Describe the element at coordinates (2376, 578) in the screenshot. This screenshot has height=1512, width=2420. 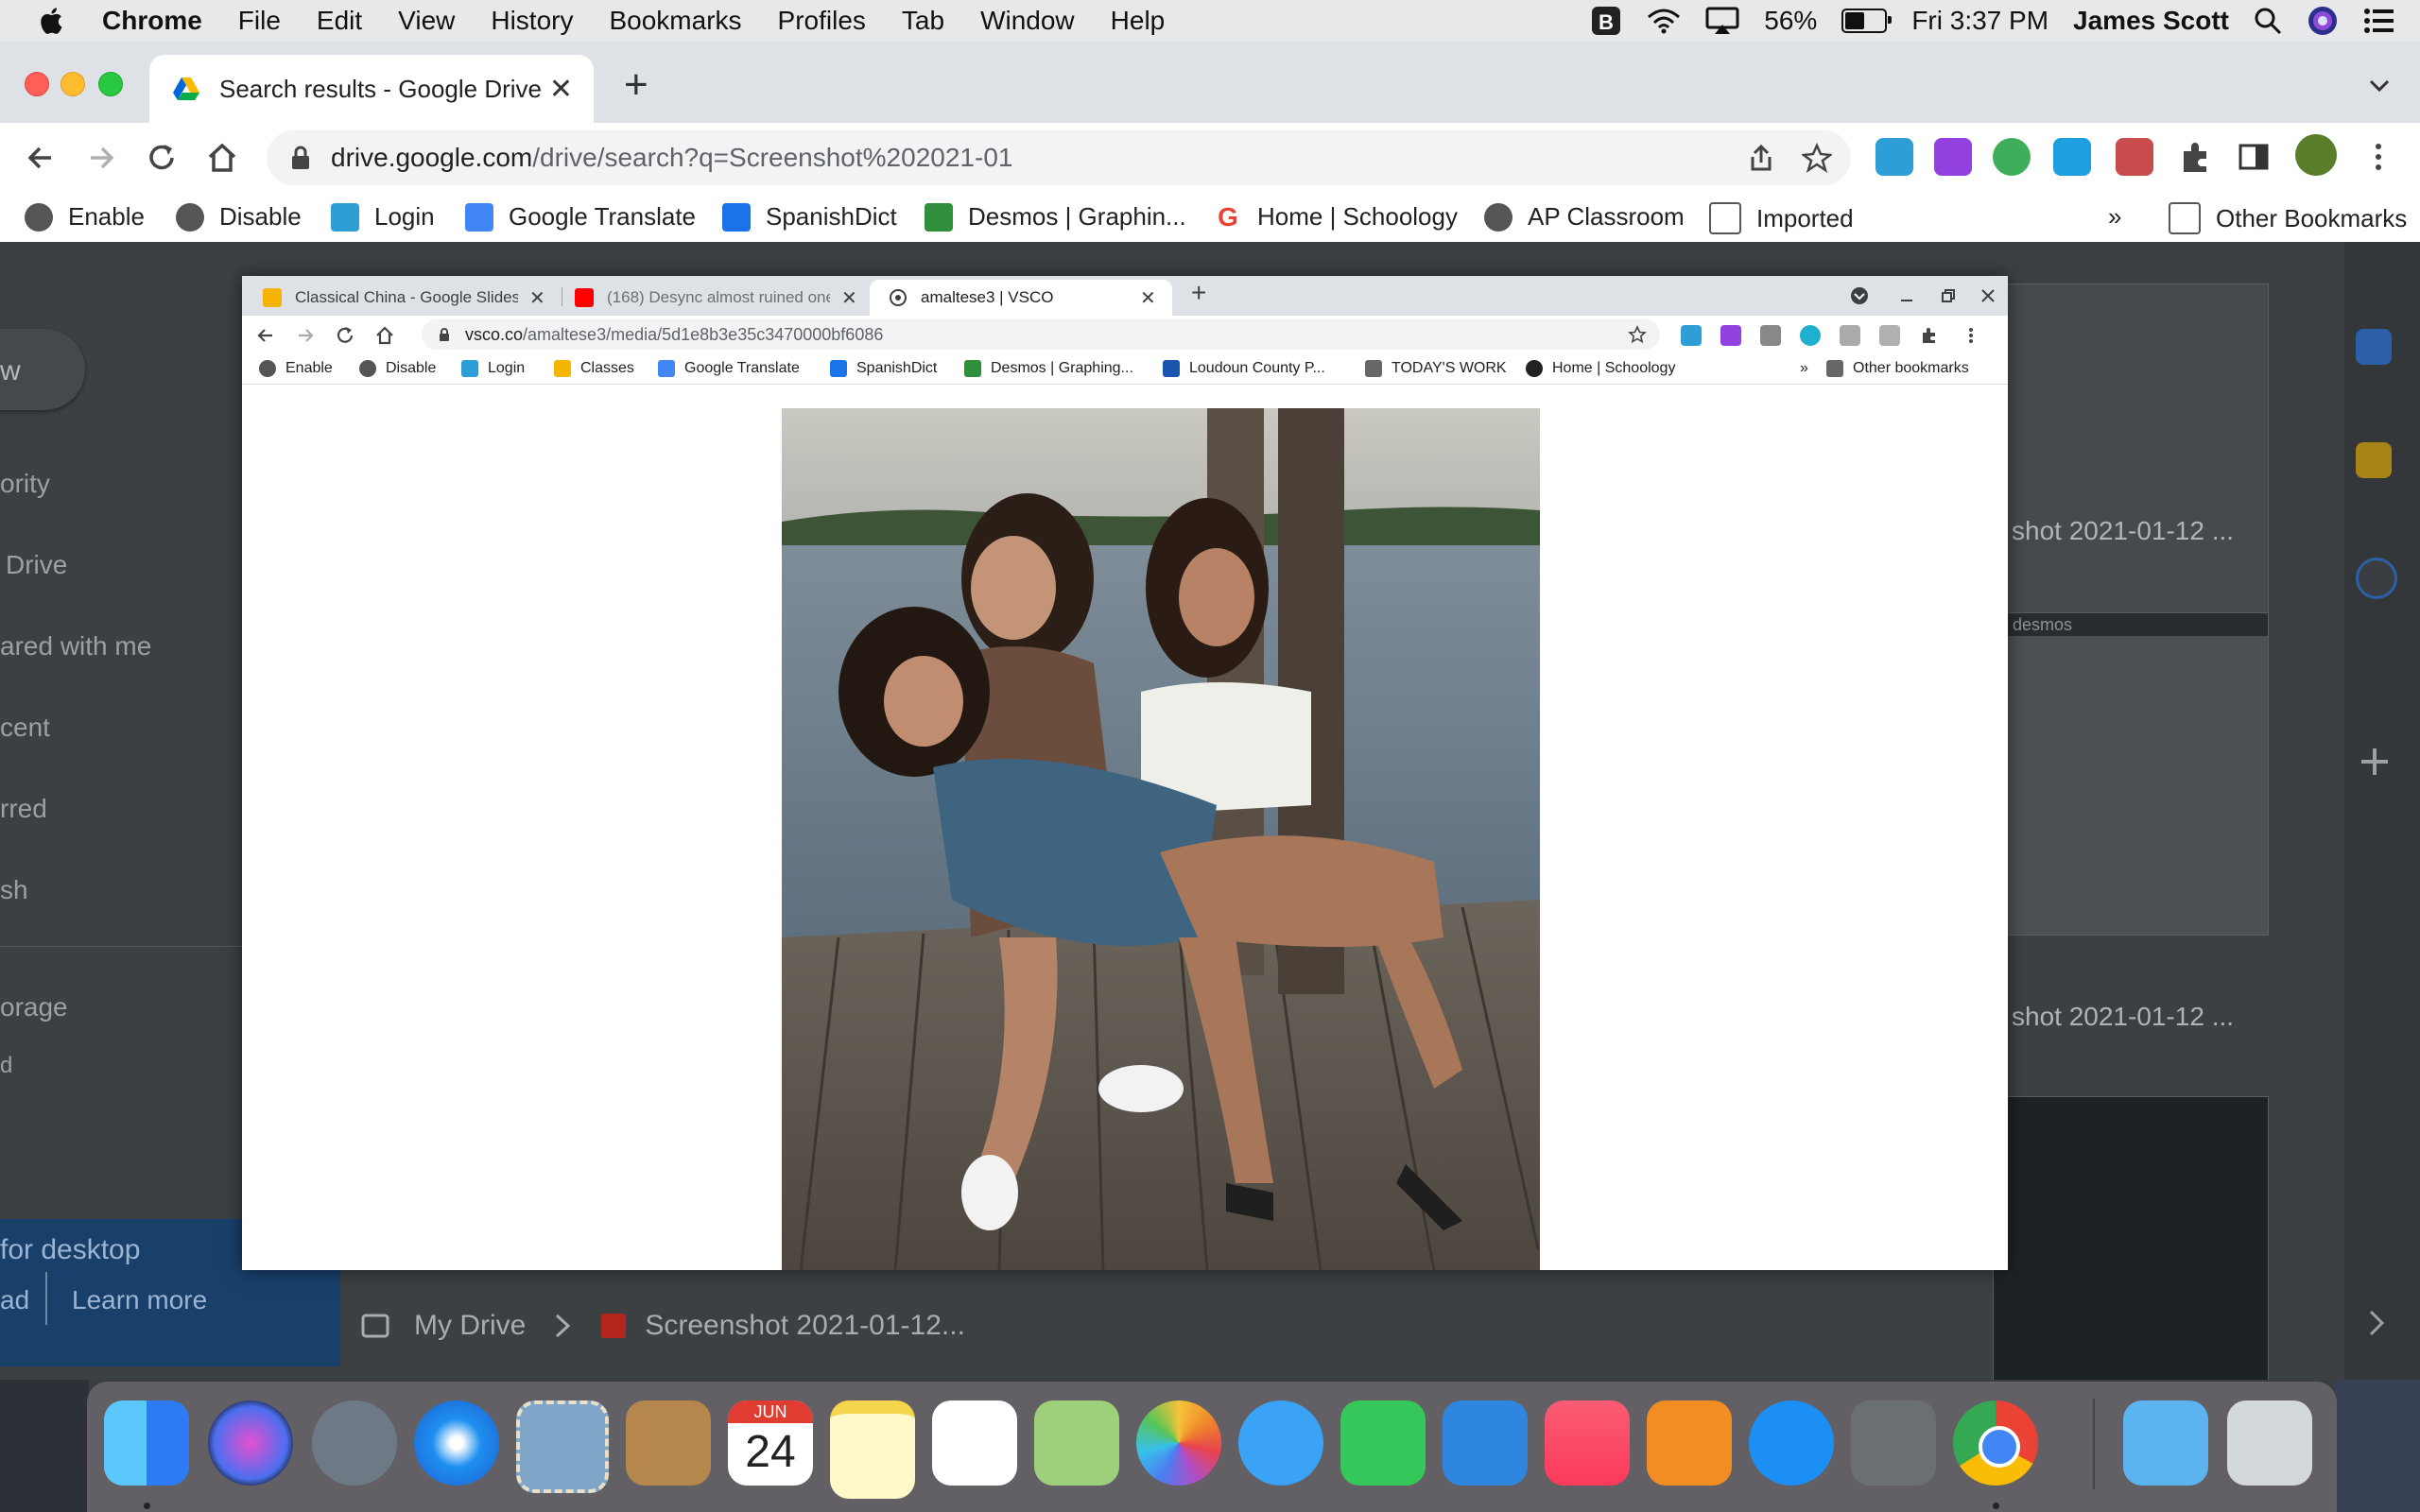
I see `tasks-side-icon` at that location.